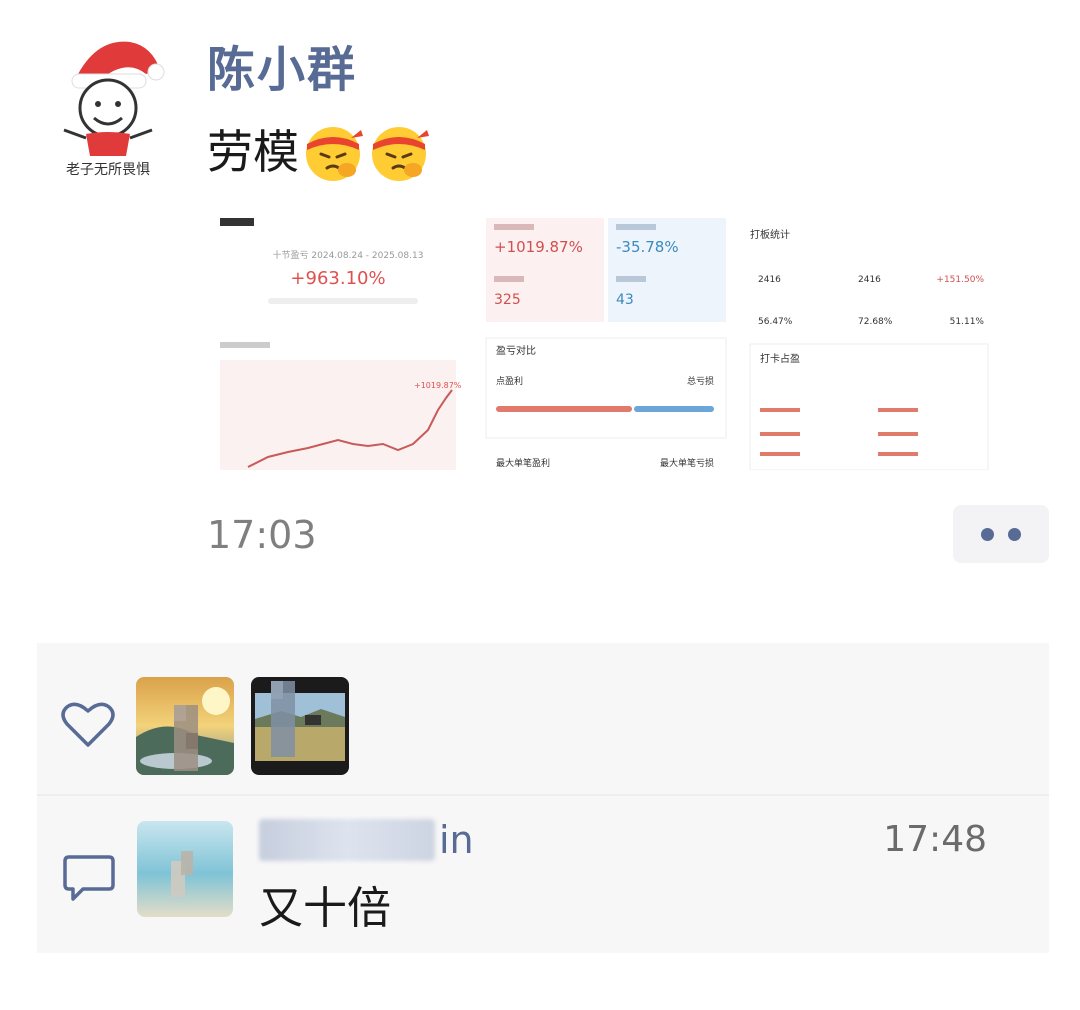  Describe the element at coordinates (875, 322) in the screenshot. I see `svg-text: 72.68%` at that location.